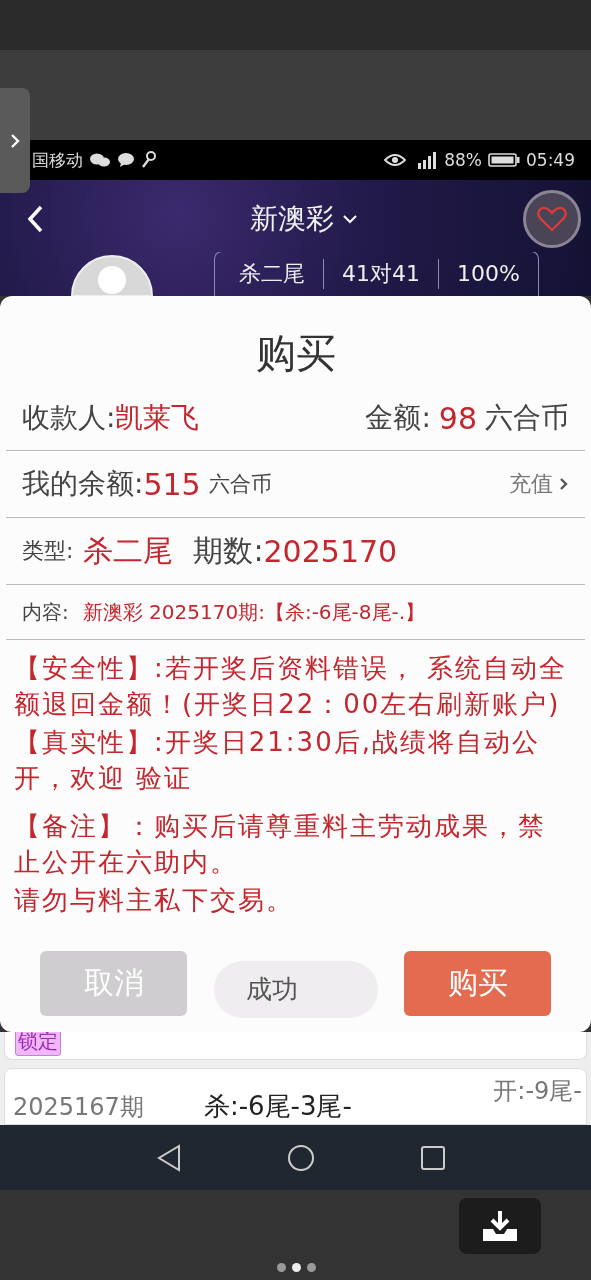 This screenshot has height=1280, width=591. Describe the element at coordinates (395, 160) in the screenshot. I see `eye-icon` at that location.